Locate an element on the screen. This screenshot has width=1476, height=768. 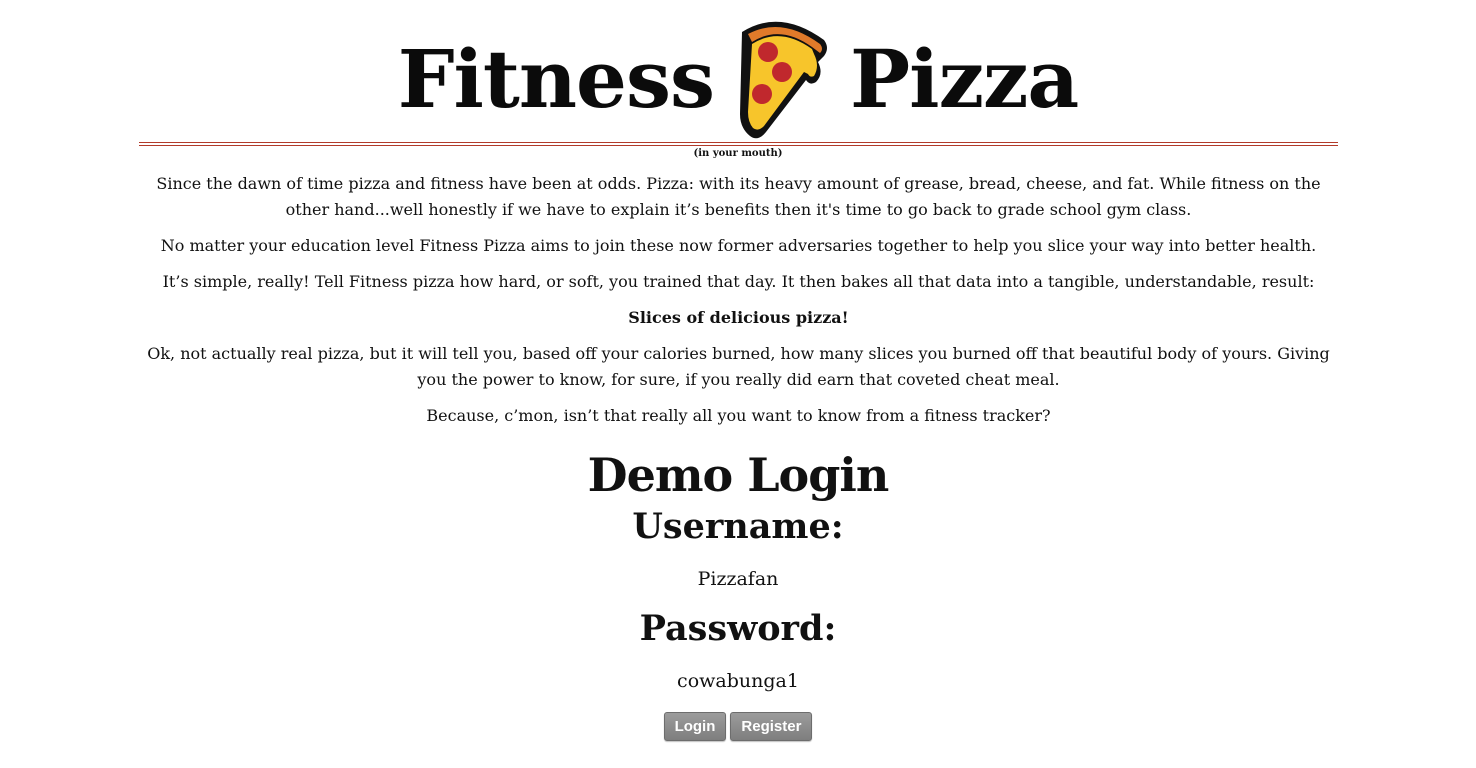
login-button: Login is located at coordinates (695, 726).